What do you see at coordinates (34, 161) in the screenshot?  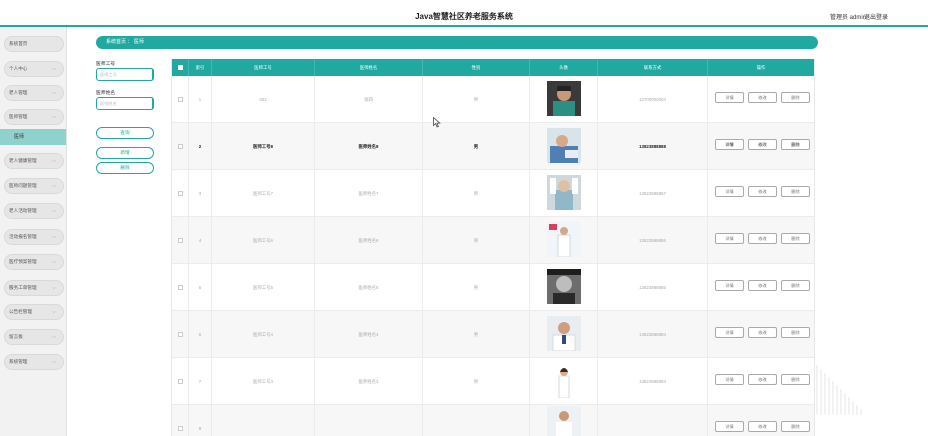 I see `sidebar-item-health: 老人健康管理 ⌵` at bounding box center [34, 161].